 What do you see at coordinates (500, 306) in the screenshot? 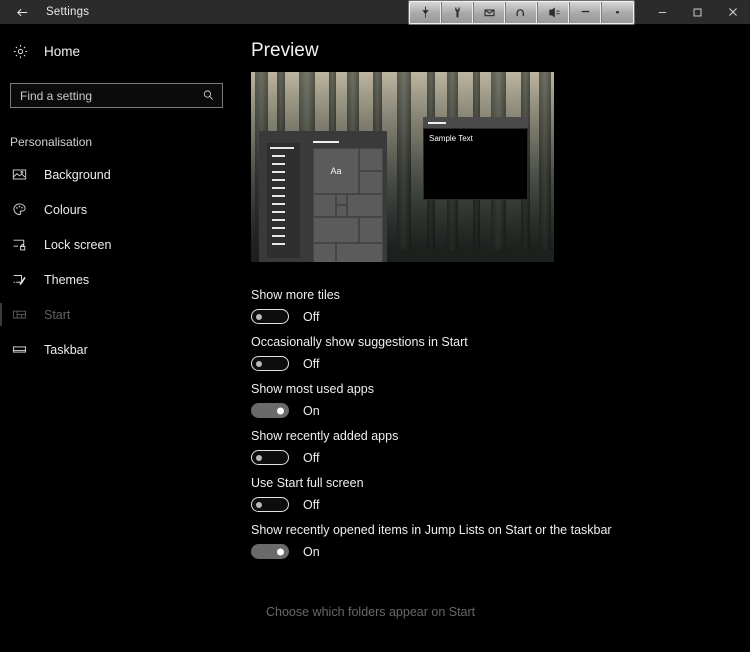
I see `setting-show-more-tiles: Show more tiles Off` at bounding box center [500, 306].